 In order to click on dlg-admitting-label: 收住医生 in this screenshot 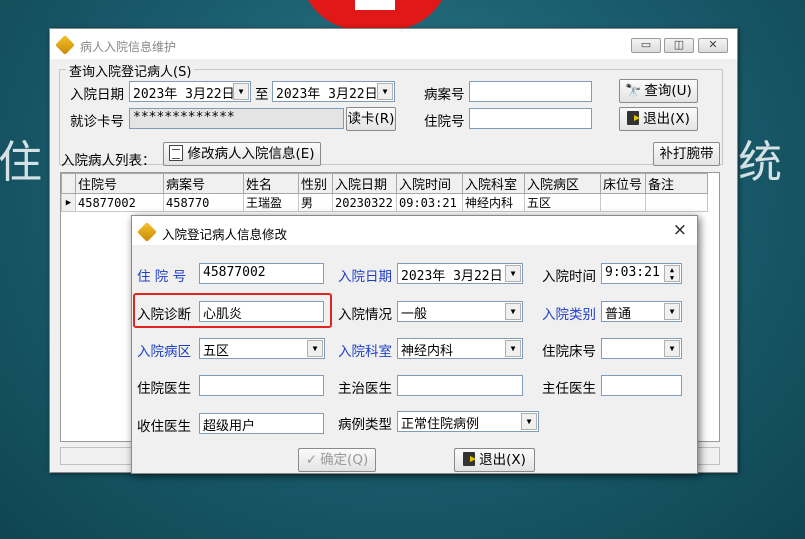, I will do `click(164, 427)`.